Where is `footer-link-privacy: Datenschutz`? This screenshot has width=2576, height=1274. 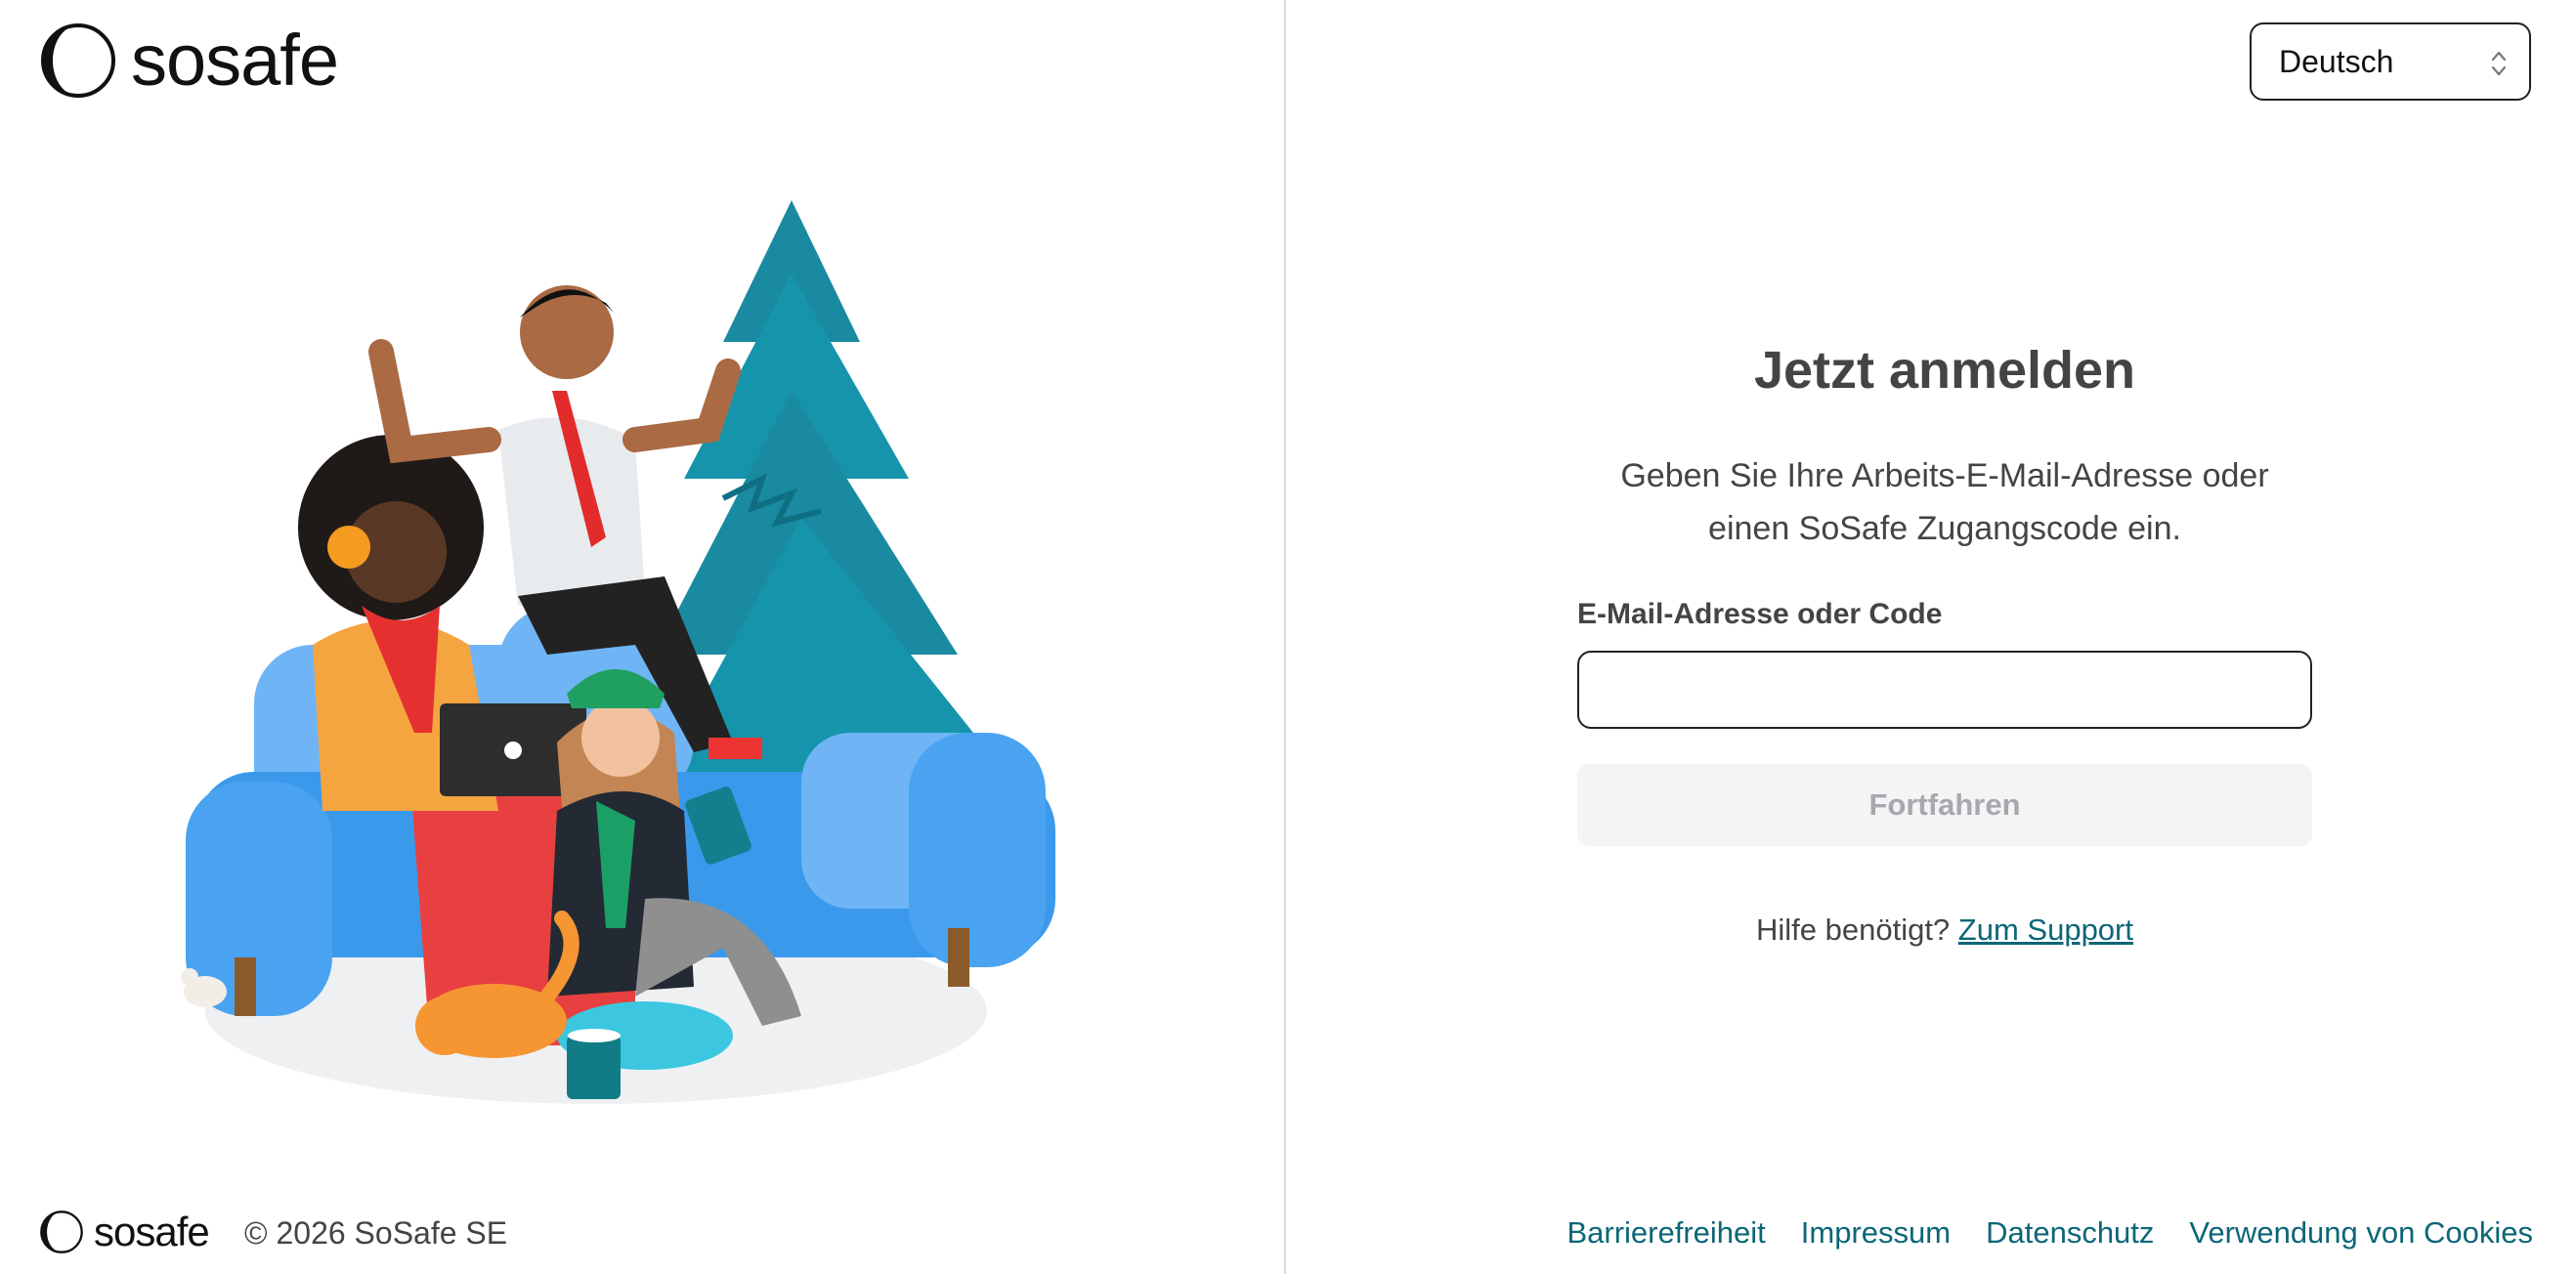 footer-link-privacy: Datenschutz is located at coordinates (2070, 1233).